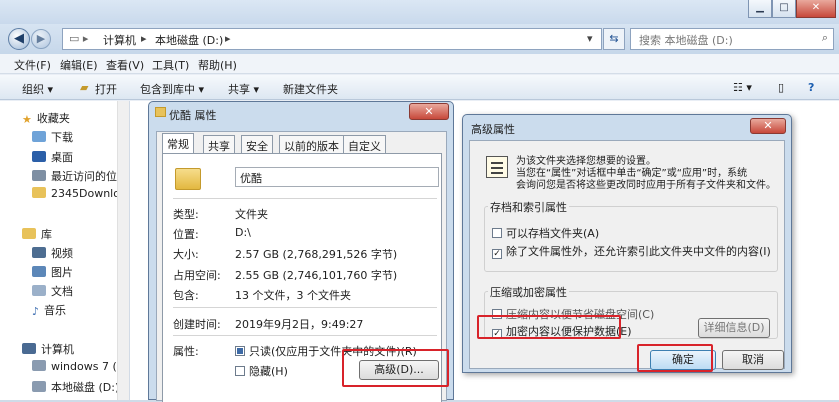 This screenshot has height=402, width=839. I want to click on dialog-title: 优酷 属性, so click(193, 115).